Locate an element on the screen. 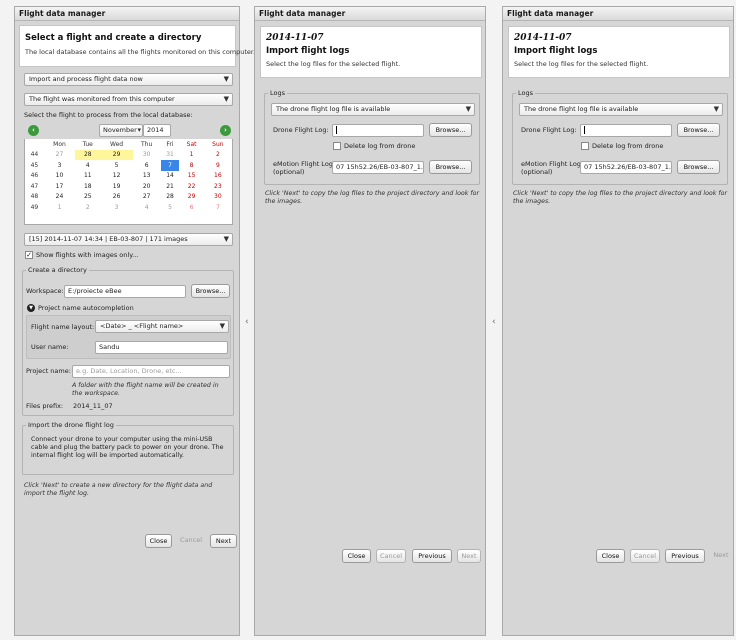 This screenshot has width=736, height=640. flight-date: 2014-11-07 is located at coordinates (295, 38).